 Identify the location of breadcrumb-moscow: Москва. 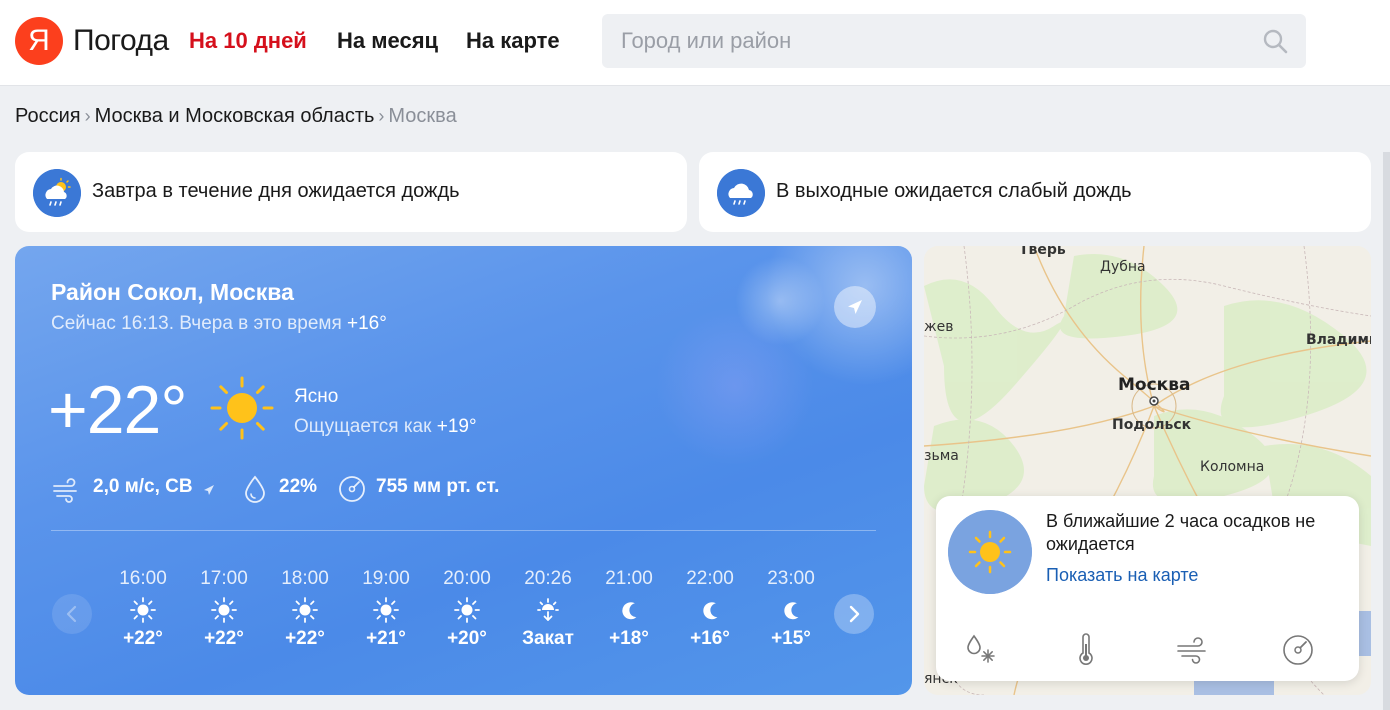
(422, 116).